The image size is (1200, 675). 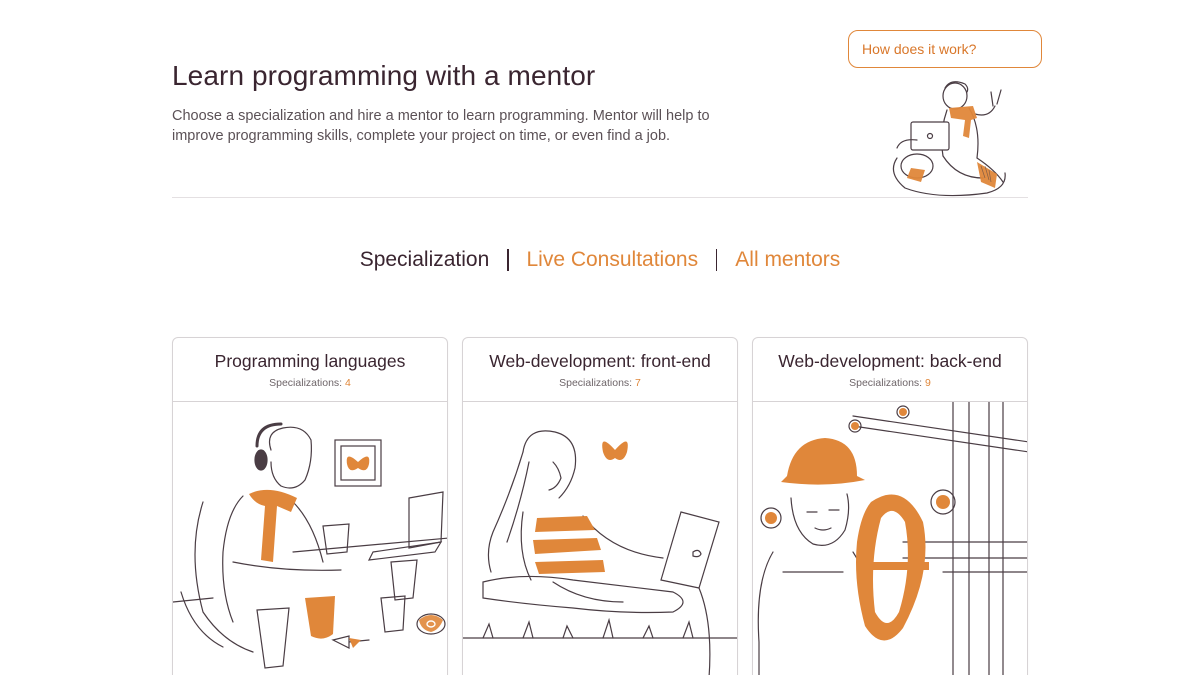 I want to click on card-specializations-count: Specializations: 4, so click(x=310, y=383).